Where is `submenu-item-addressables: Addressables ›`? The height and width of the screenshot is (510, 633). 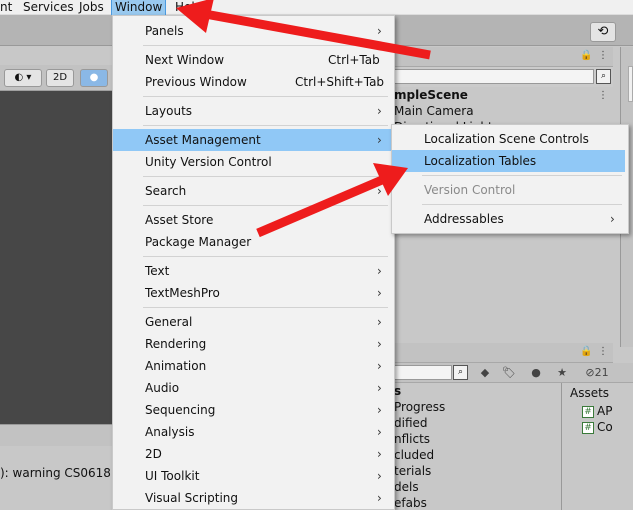
submenu-item-addressables: Addressables › is located at coordinates (510, 219).